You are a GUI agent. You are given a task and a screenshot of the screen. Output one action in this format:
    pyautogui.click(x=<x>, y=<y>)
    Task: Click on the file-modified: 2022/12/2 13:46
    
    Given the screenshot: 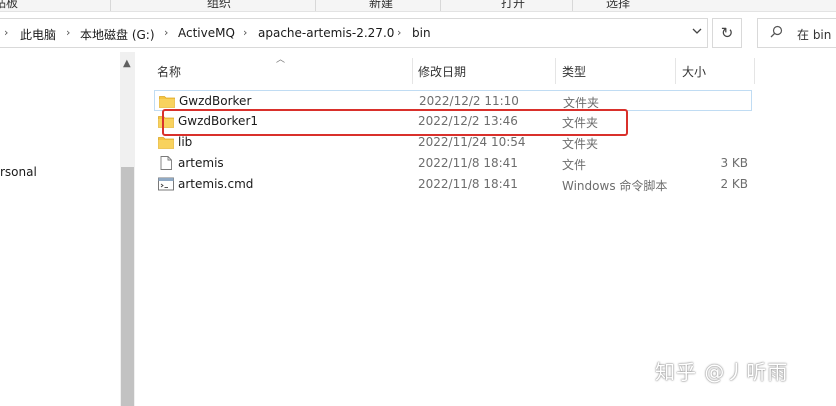 What is the action you would take?
    pyautogui.click(x=468, y=121)
    